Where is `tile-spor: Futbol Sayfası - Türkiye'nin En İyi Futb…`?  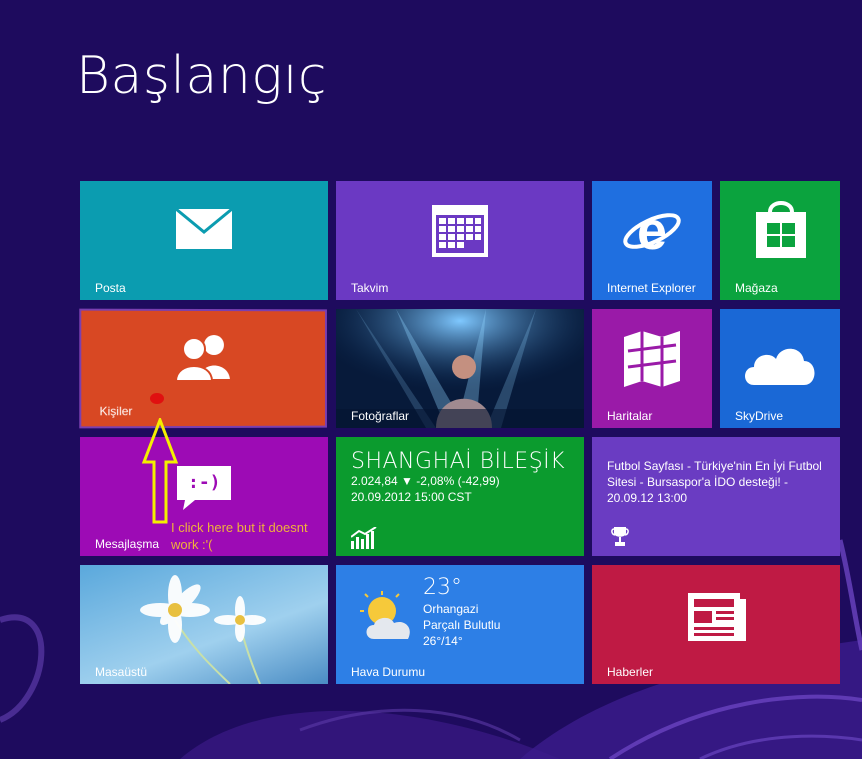
tile-spor: Futbol Sayfası - Türkiye'nin En İyi Futb… is located at coordinates (716, 496).